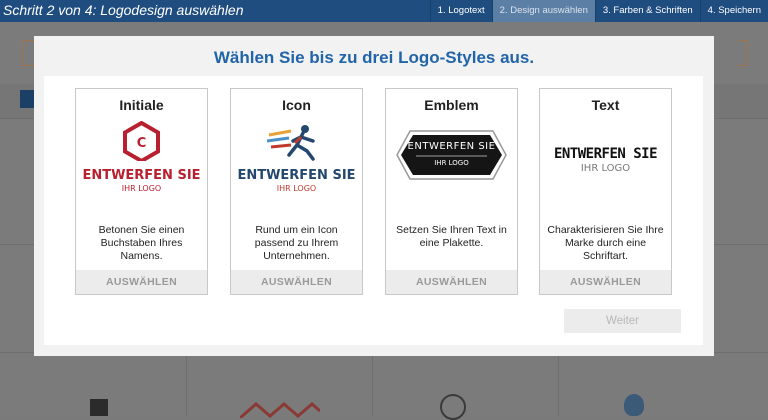  I want to click on background-input-right, so click(742, 53).